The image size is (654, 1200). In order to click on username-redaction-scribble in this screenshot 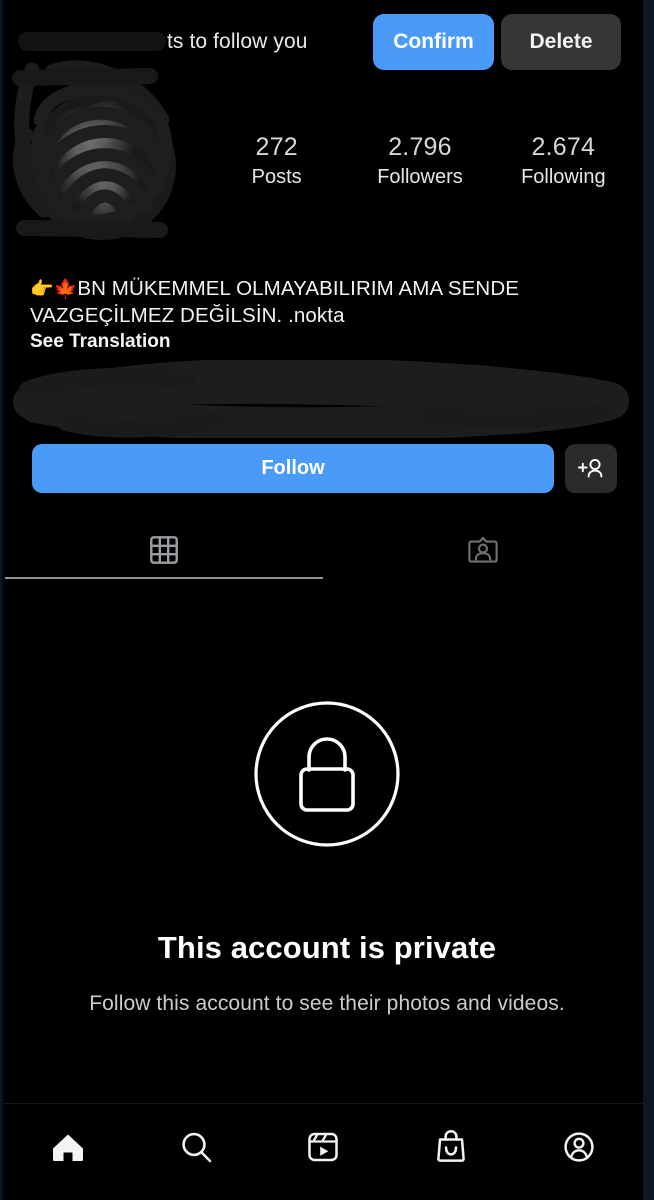, I will do `click(321, 399)`.